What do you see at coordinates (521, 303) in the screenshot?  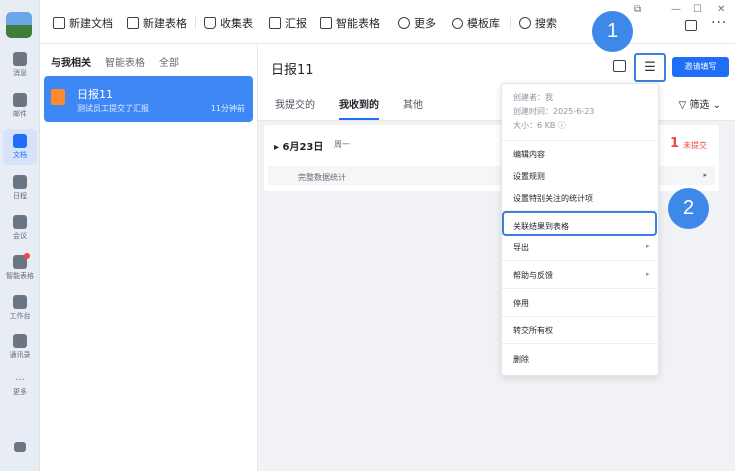 I see `menu-item-disable: 停用` at bounding box center [521, 303].